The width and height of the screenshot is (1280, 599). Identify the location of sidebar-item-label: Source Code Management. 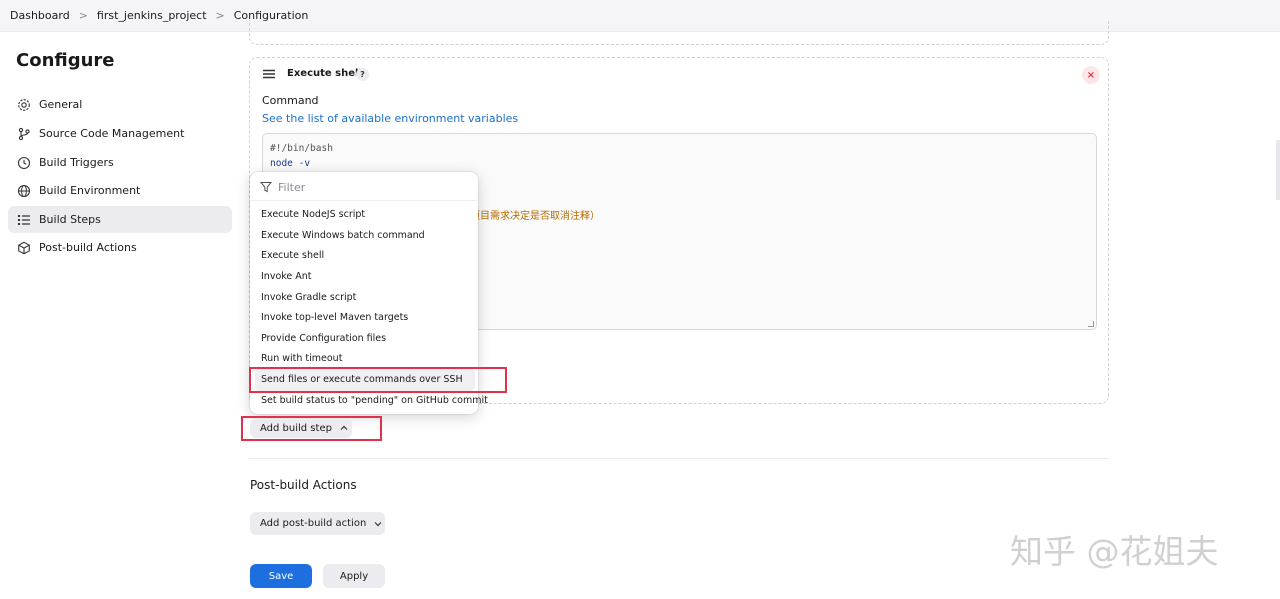
(112, 133).